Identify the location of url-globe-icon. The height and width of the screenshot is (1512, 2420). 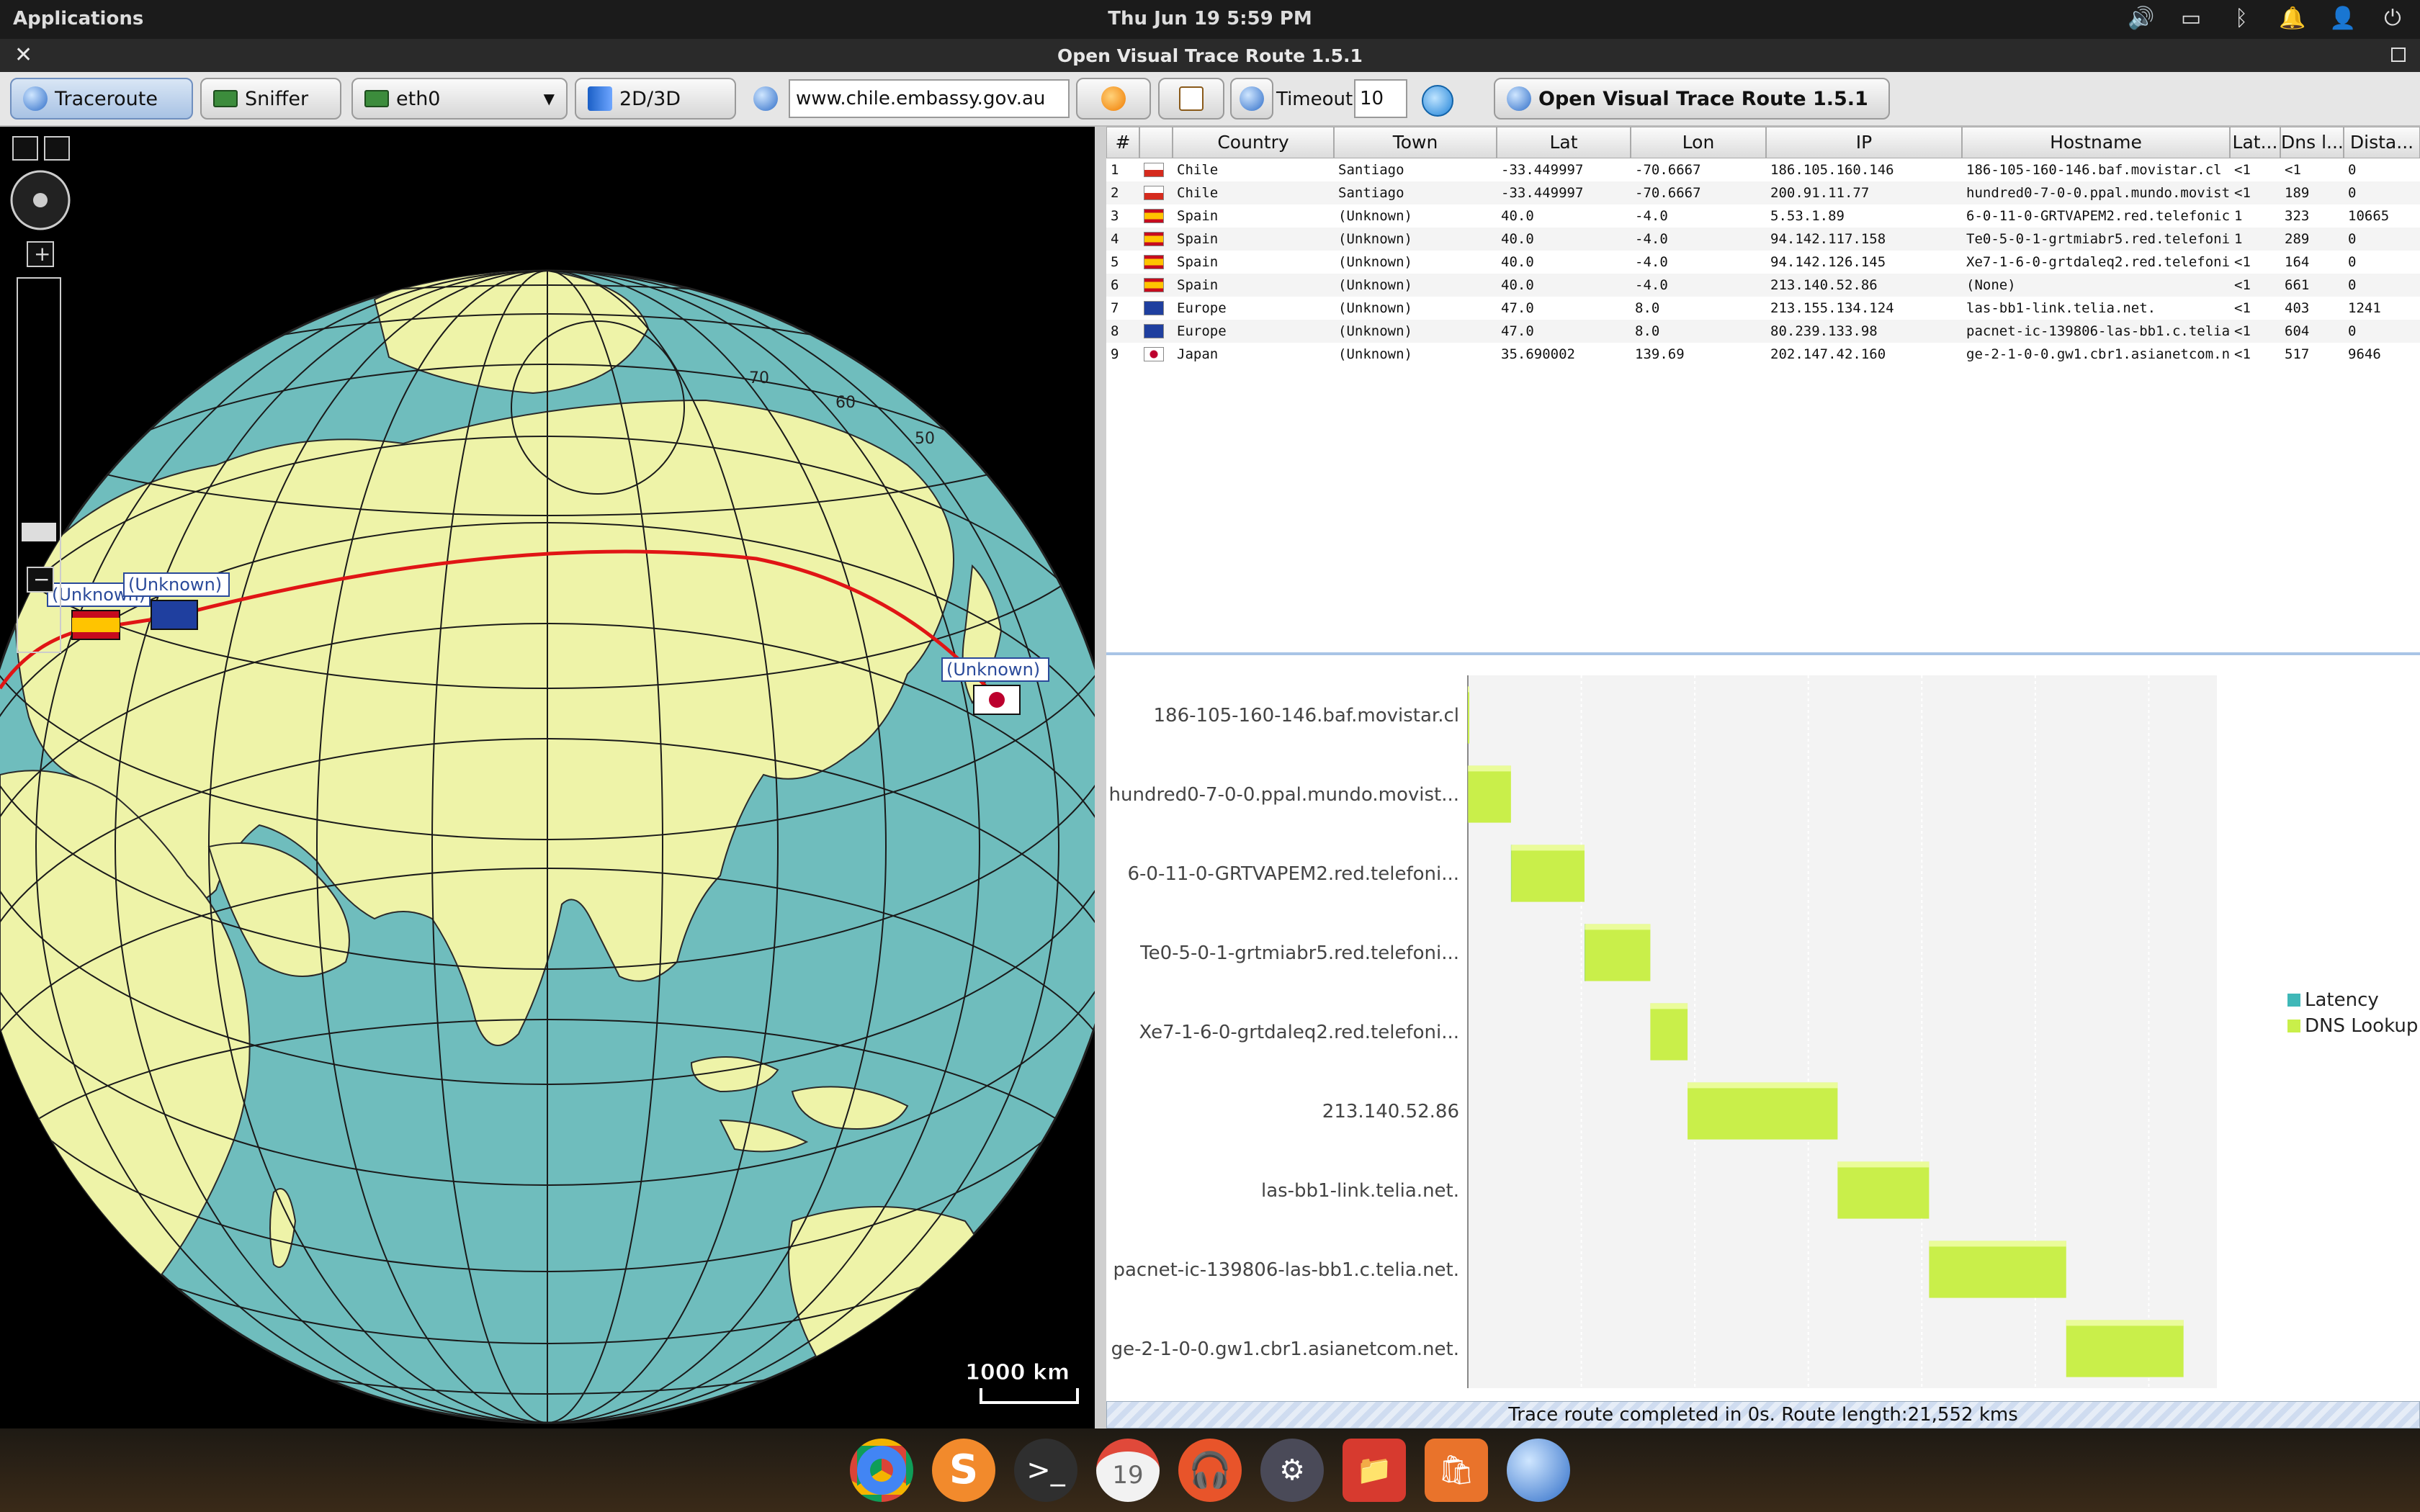
(765, 98).